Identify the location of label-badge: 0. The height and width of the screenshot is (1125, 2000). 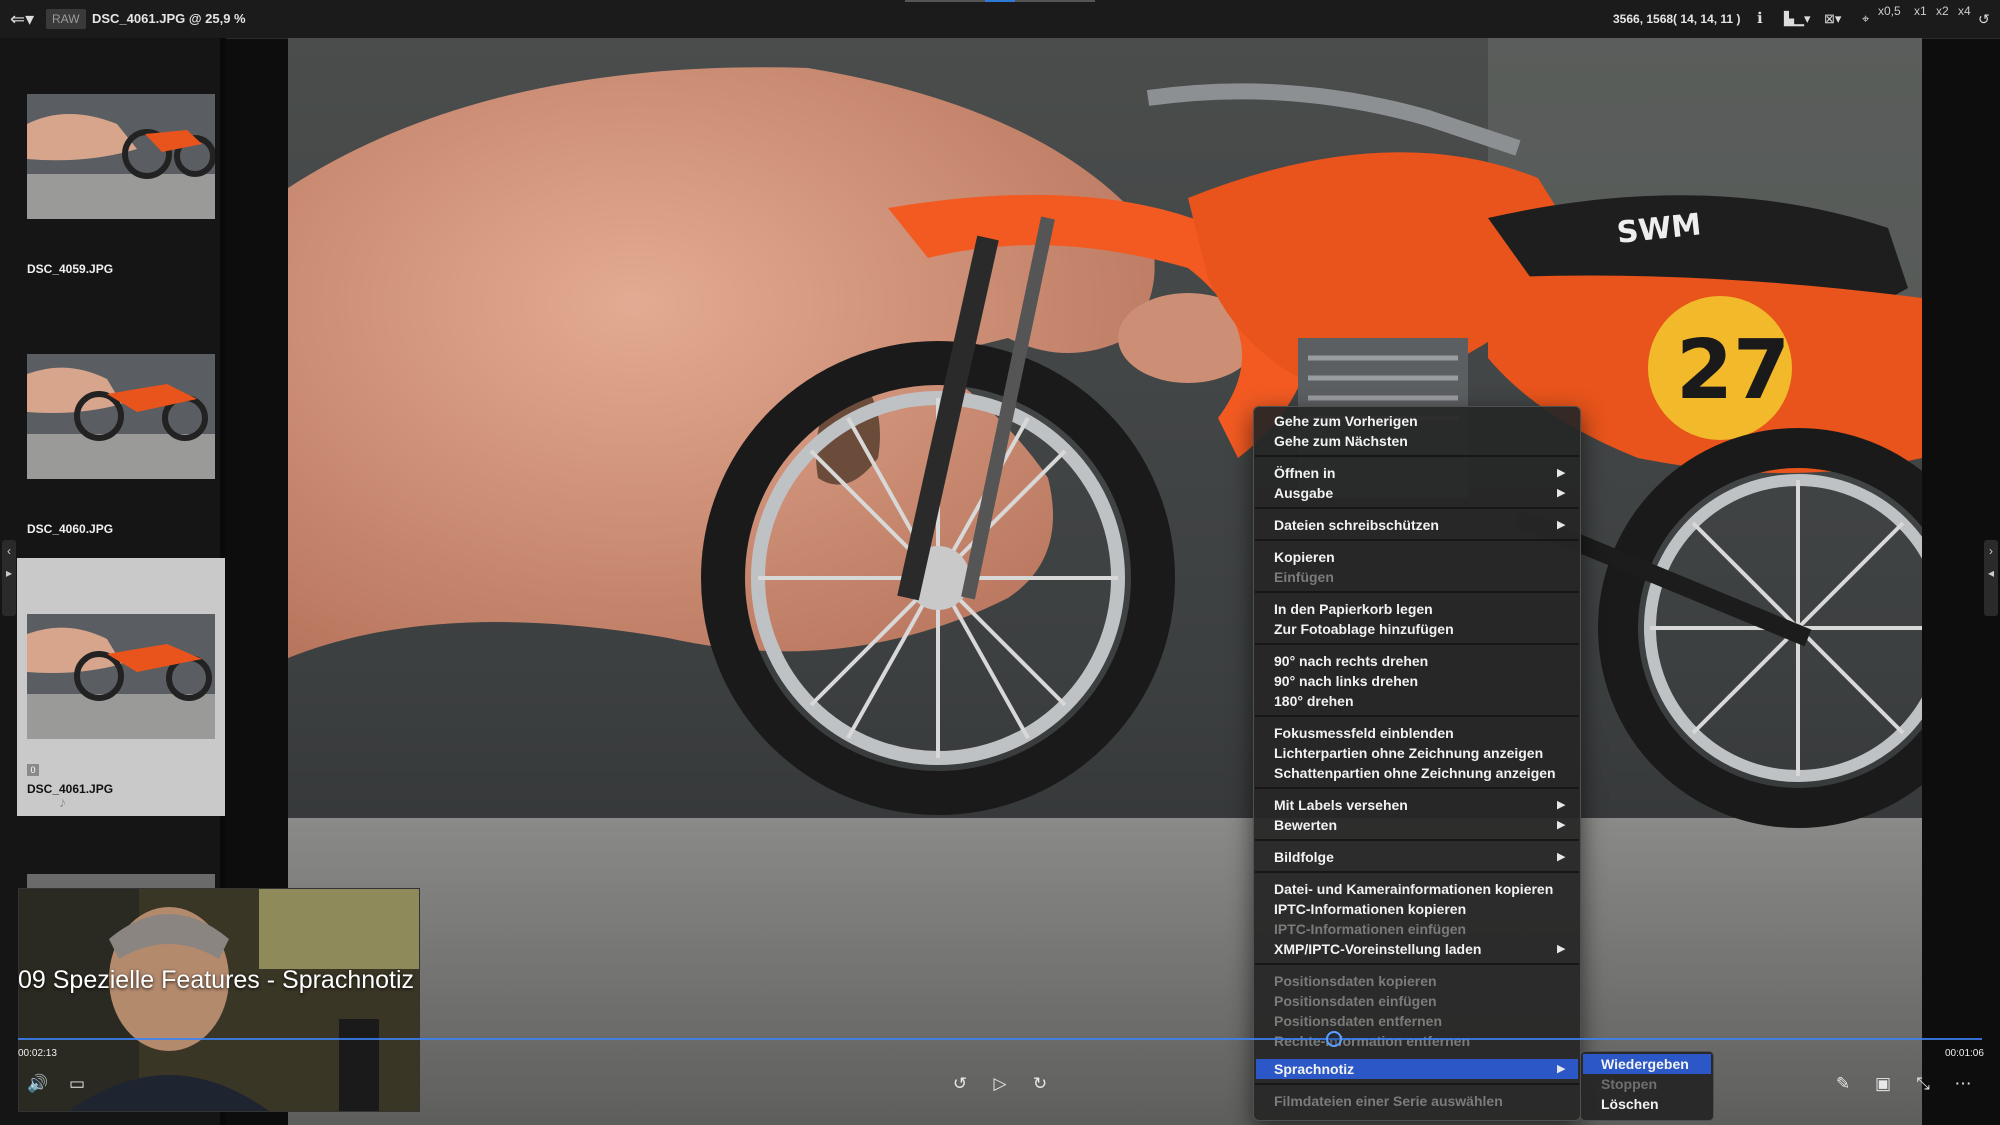
(33, 770).